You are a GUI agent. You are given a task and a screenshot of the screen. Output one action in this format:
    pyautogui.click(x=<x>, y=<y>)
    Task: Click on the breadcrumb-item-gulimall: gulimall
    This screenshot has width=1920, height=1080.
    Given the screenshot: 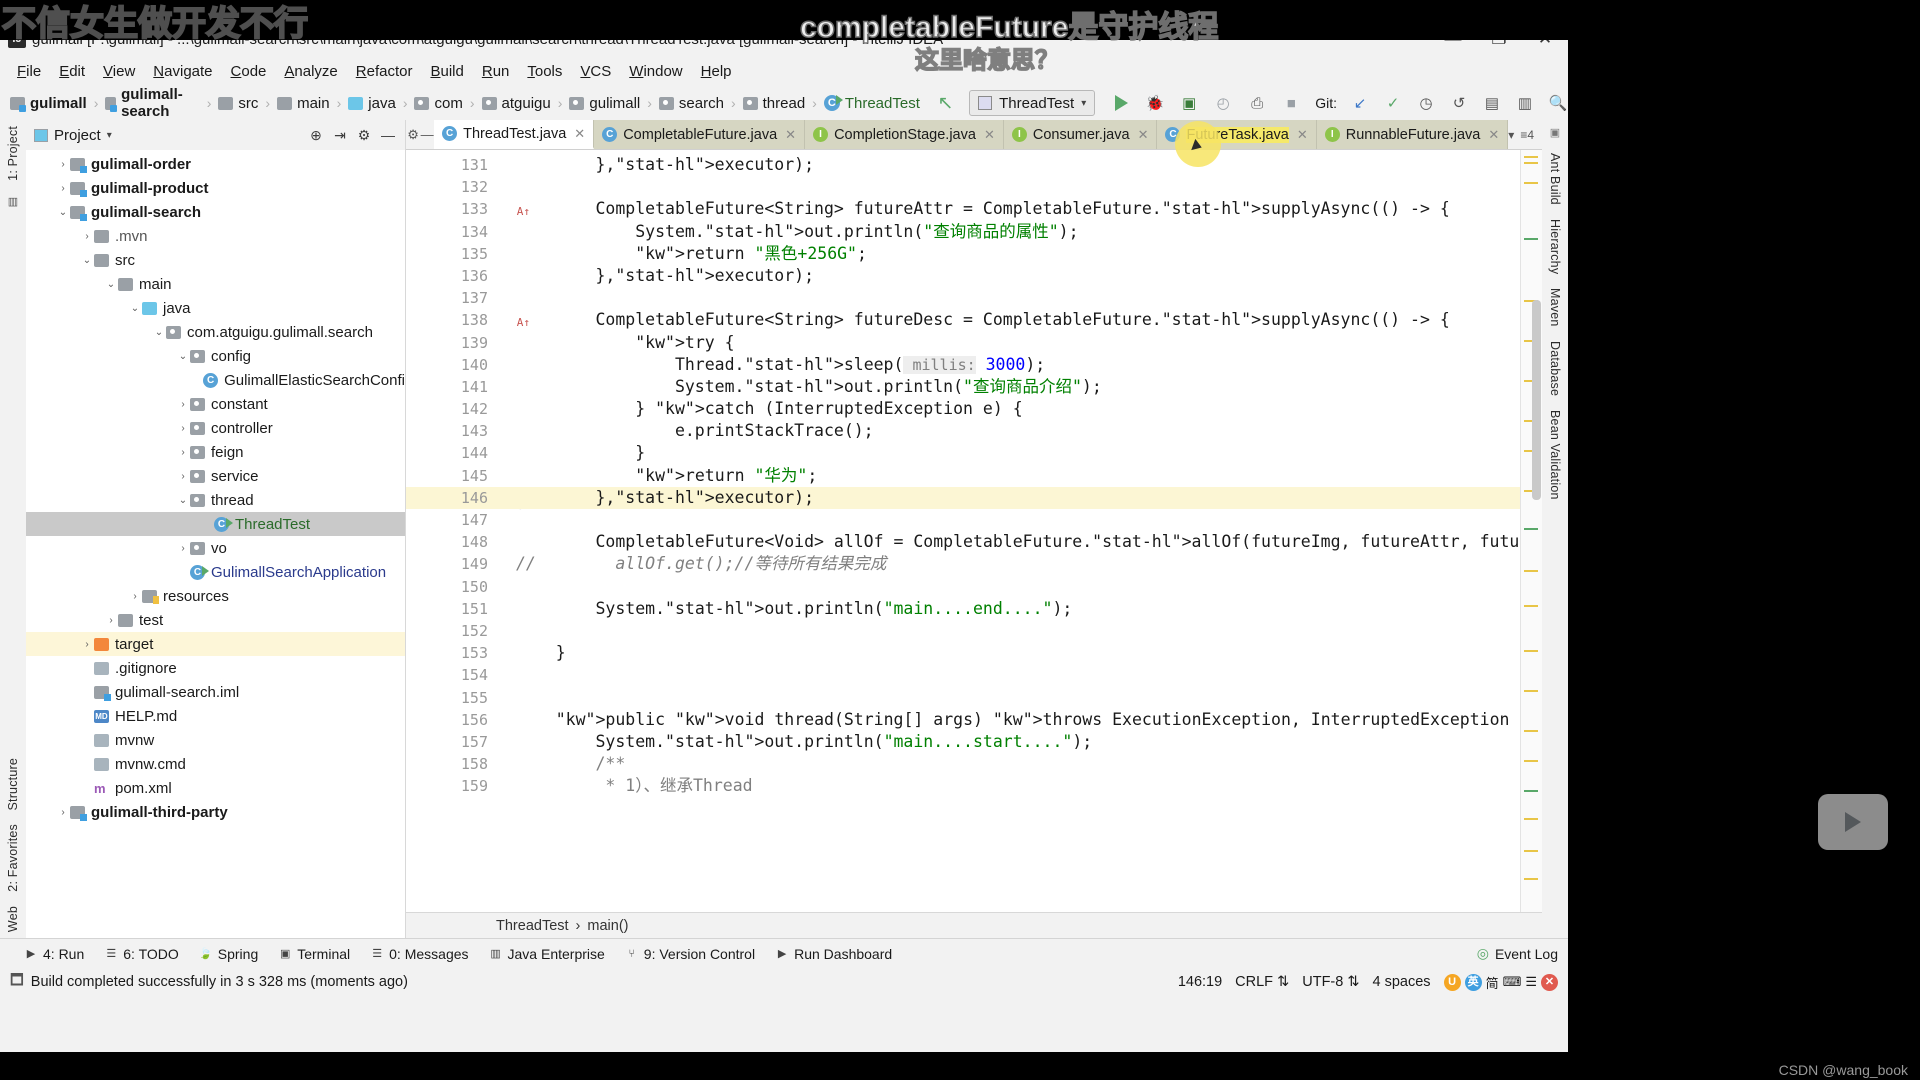 What is the action you would take?
    pyautogui.click(x=48, y=103)
    